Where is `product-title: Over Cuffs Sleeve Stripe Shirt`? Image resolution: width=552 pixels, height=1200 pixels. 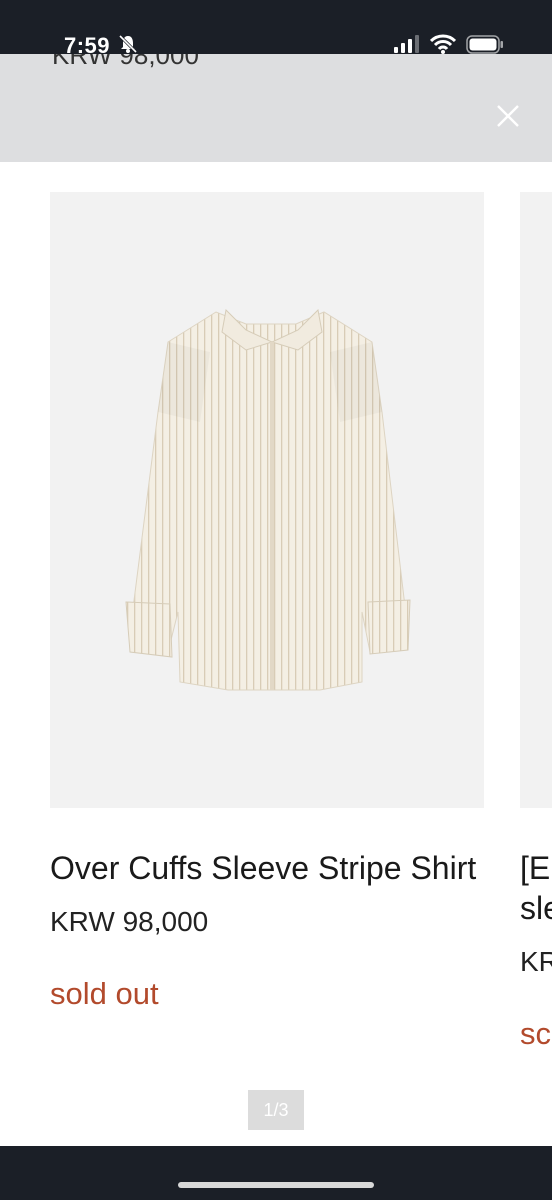
product-title: Over Cuffs Sleeve Stripe Shirt is located at coordinates (267, 868).